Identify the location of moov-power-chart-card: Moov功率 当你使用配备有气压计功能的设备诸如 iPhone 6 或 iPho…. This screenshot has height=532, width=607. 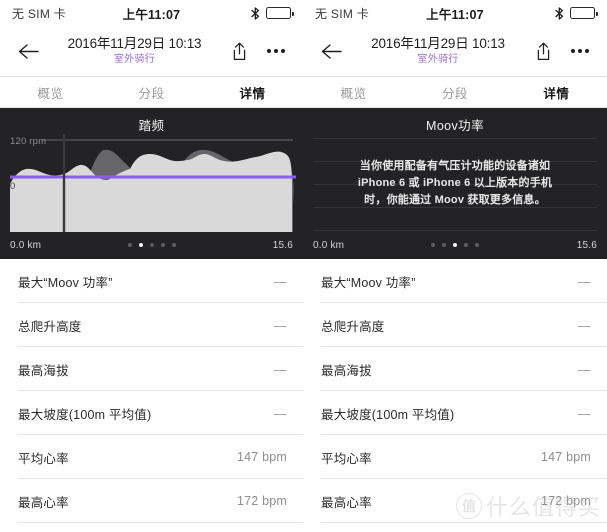
(455, 183).